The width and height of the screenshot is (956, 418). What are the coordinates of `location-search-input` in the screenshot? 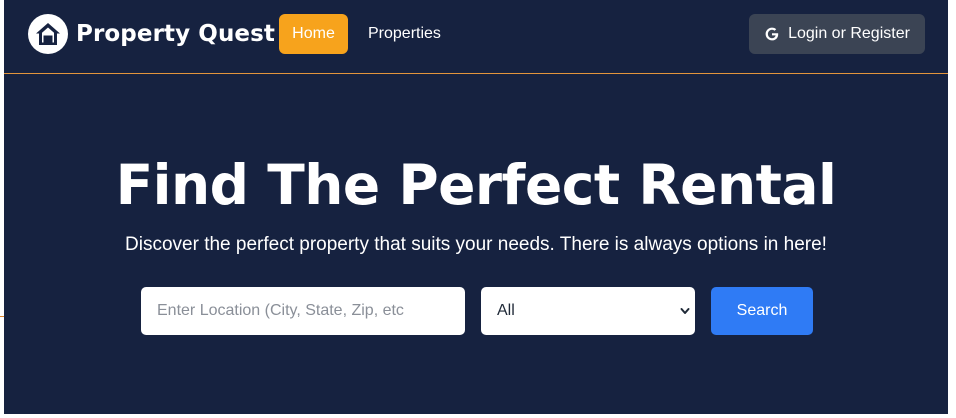 It's located at (303, 311).